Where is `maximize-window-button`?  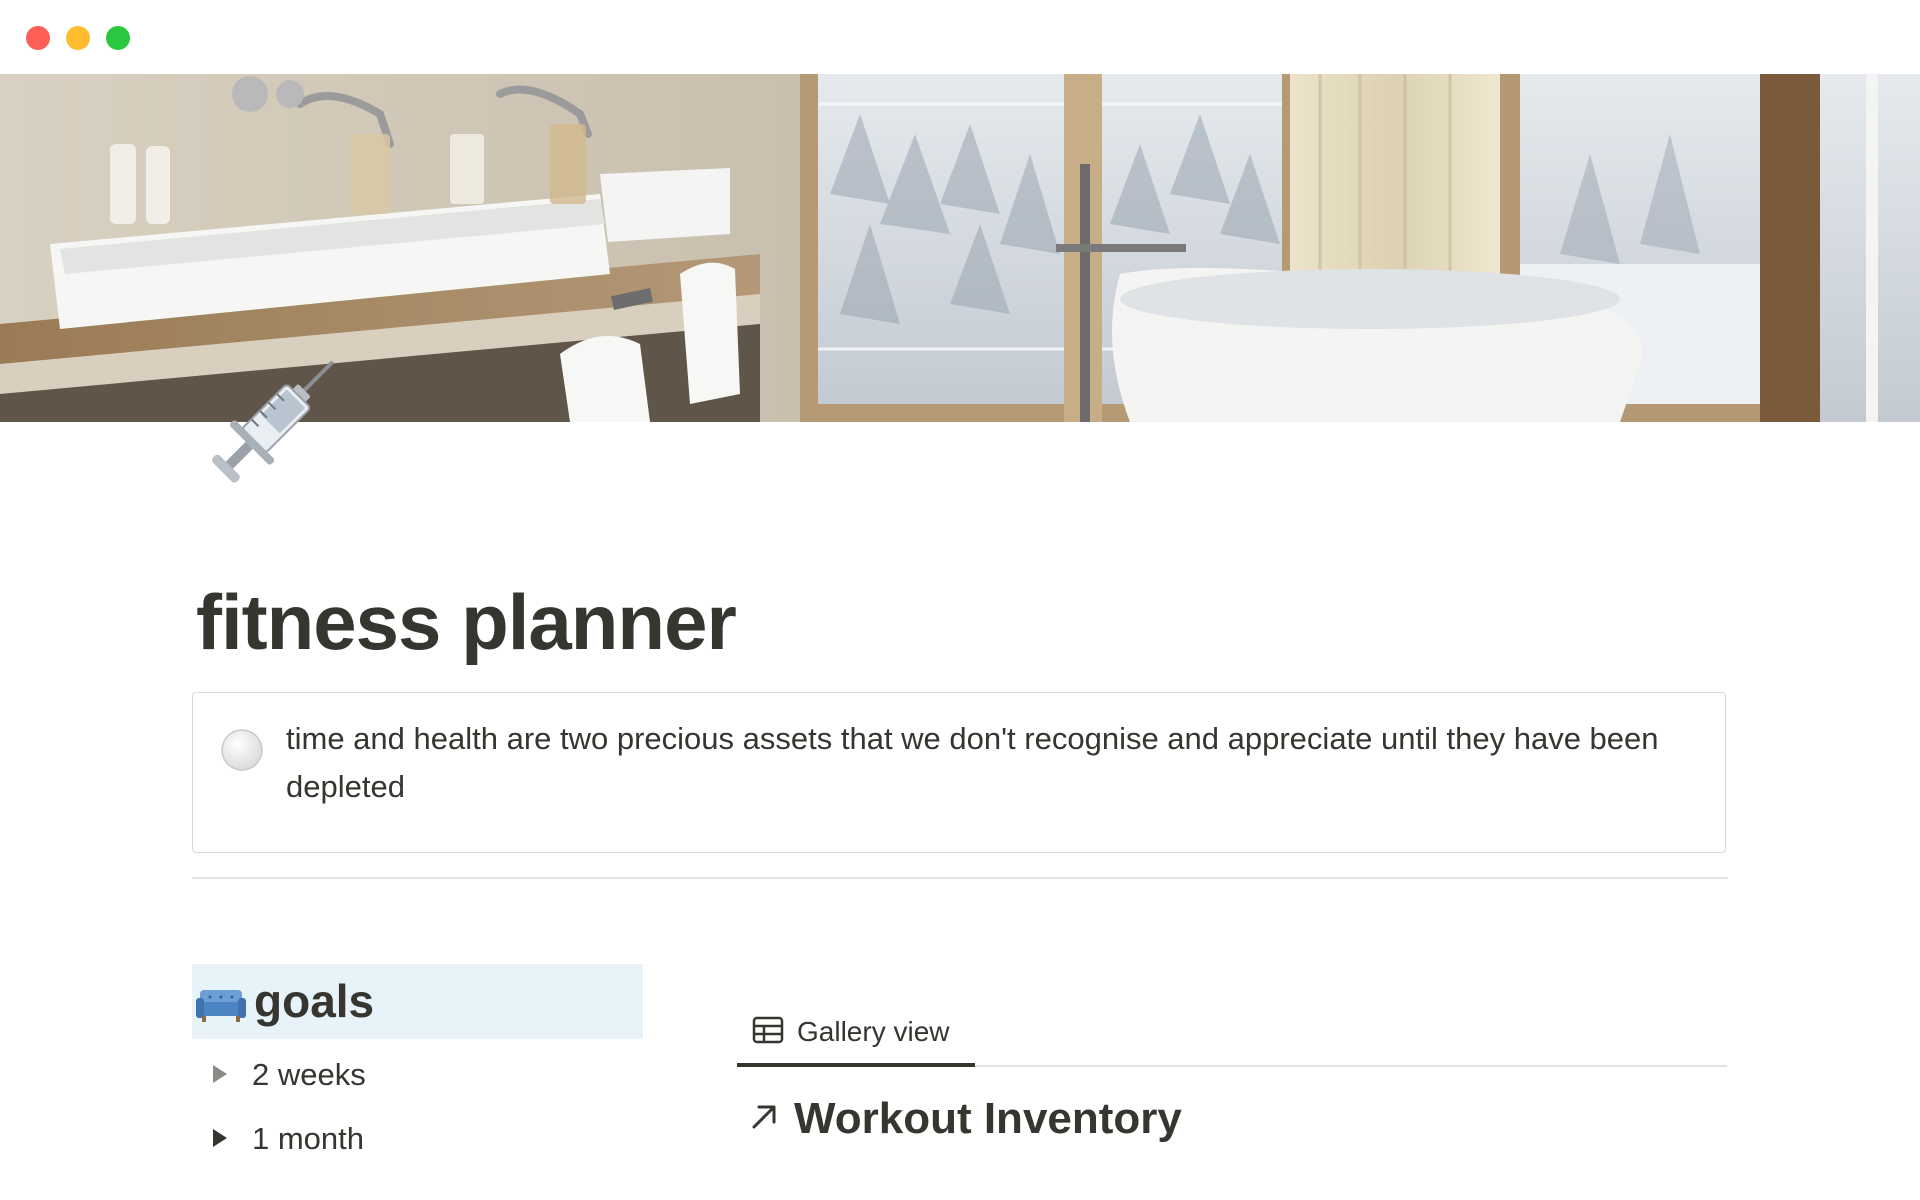 maximize-window-button is located at coordinates (118, 38).